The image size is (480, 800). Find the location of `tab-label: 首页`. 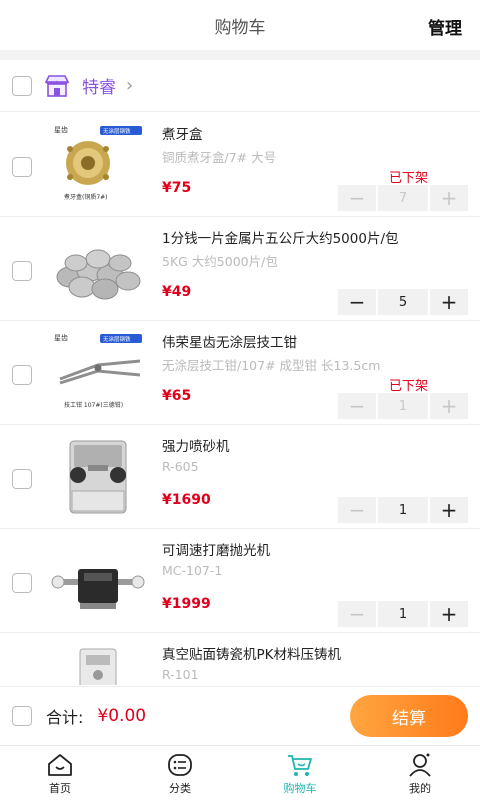

tab-label: 首页 is located at coordinates (60, 788).